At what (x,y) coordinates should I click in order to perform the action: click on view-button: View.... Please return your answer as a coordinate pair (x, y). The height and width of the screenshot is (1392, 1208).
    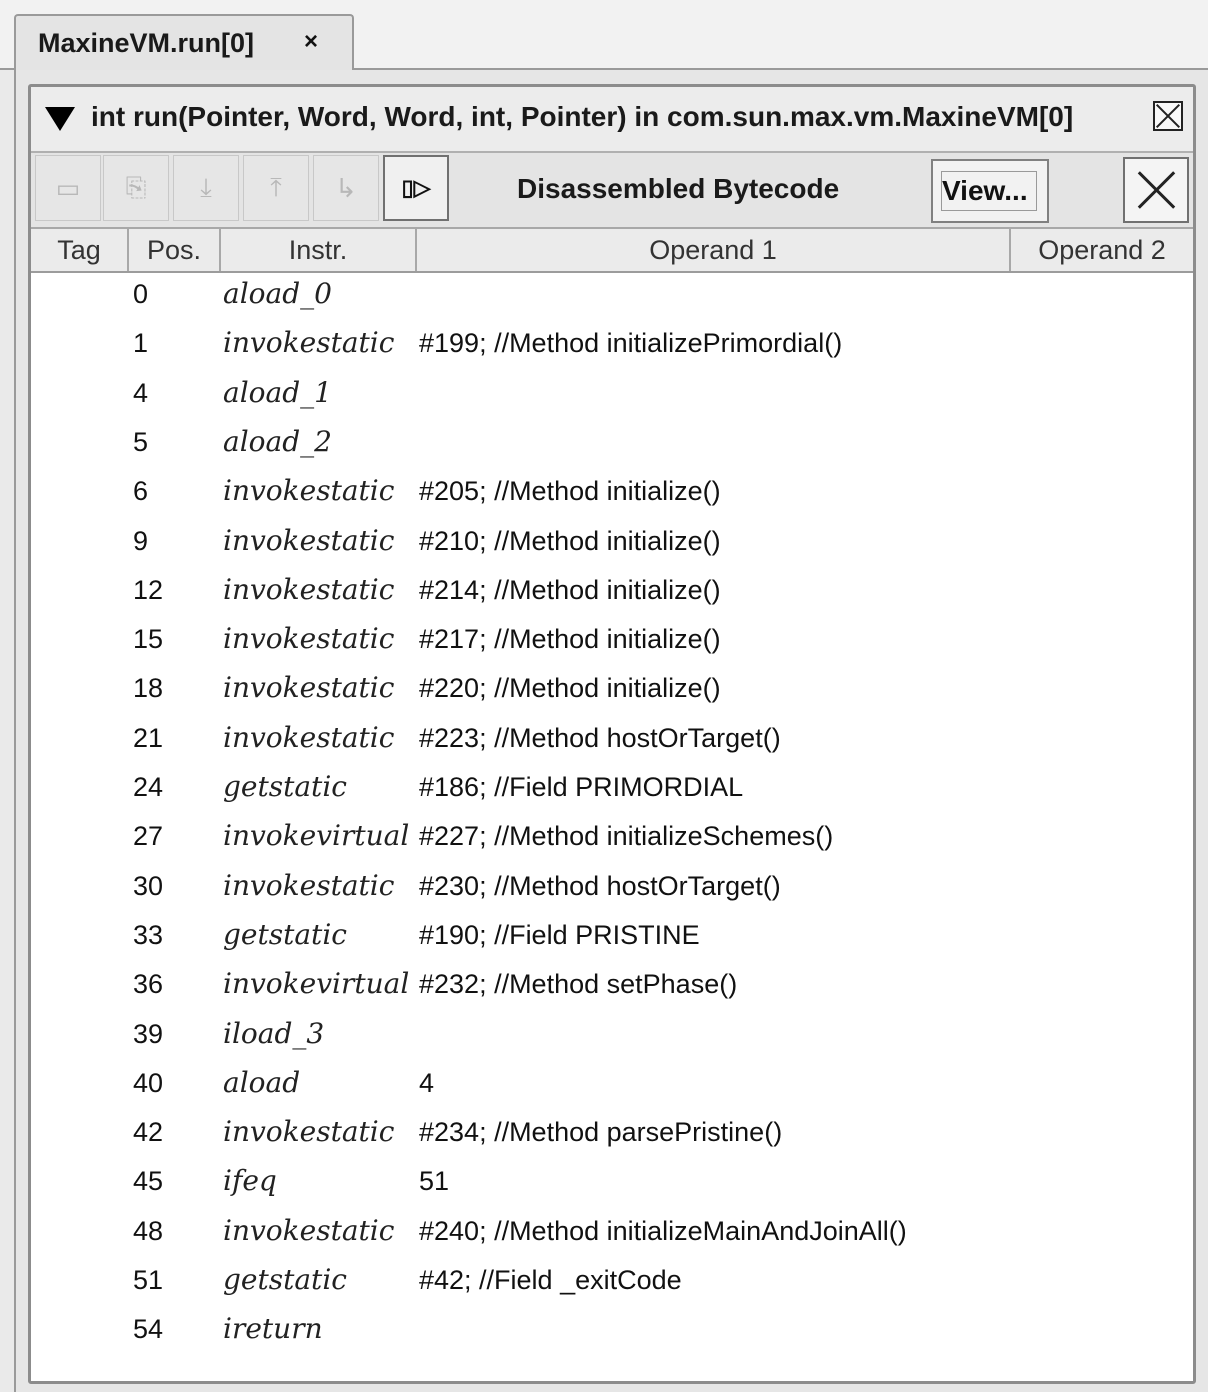
    Looking at the image, I should click on (990, 191).